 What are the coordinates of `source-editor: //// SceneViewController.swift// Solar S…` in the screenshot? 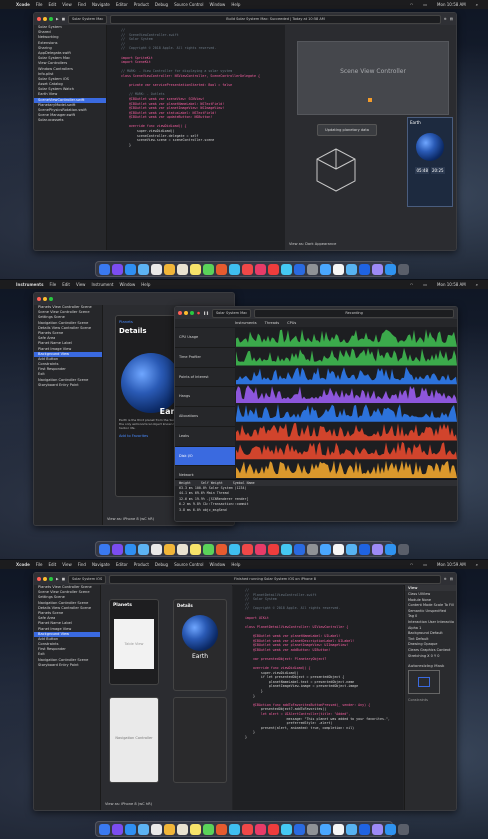 It's located at (196, 137).